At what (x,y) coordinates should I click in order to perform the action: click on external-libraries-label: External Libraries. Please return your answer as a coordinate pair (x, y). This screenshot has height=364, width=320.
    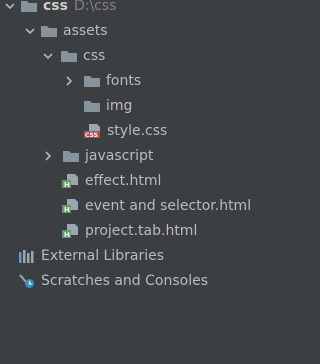
    Looking at the image, I should click on (102, 255).